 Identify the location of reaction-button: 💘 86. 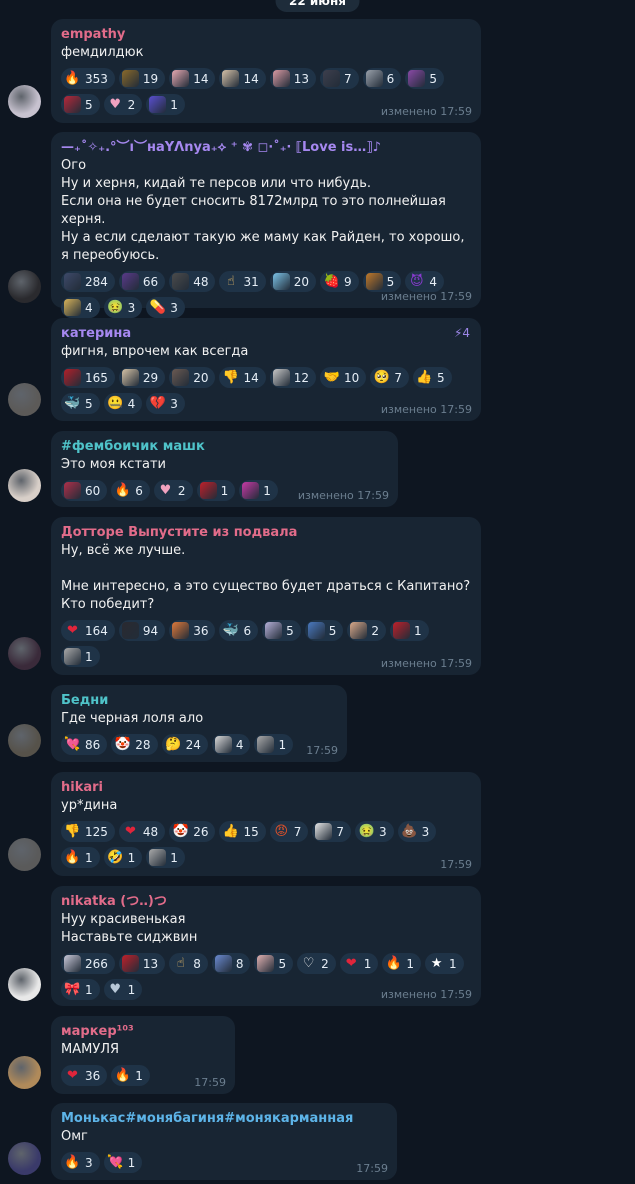
(84, 744).